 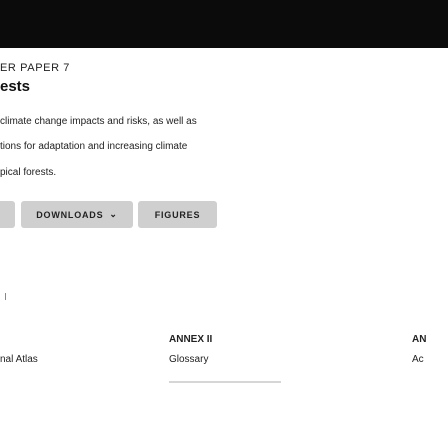 I want to click on divider-mark, so click(x=5, y=296).